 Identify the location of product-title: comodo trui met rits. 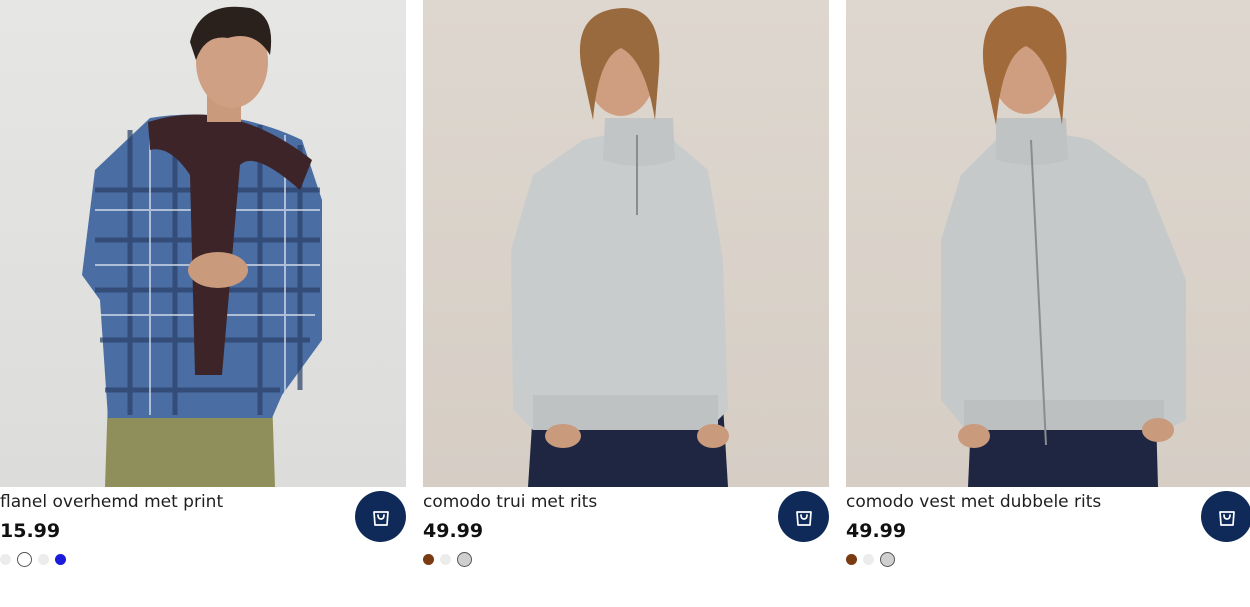
(510, 502).